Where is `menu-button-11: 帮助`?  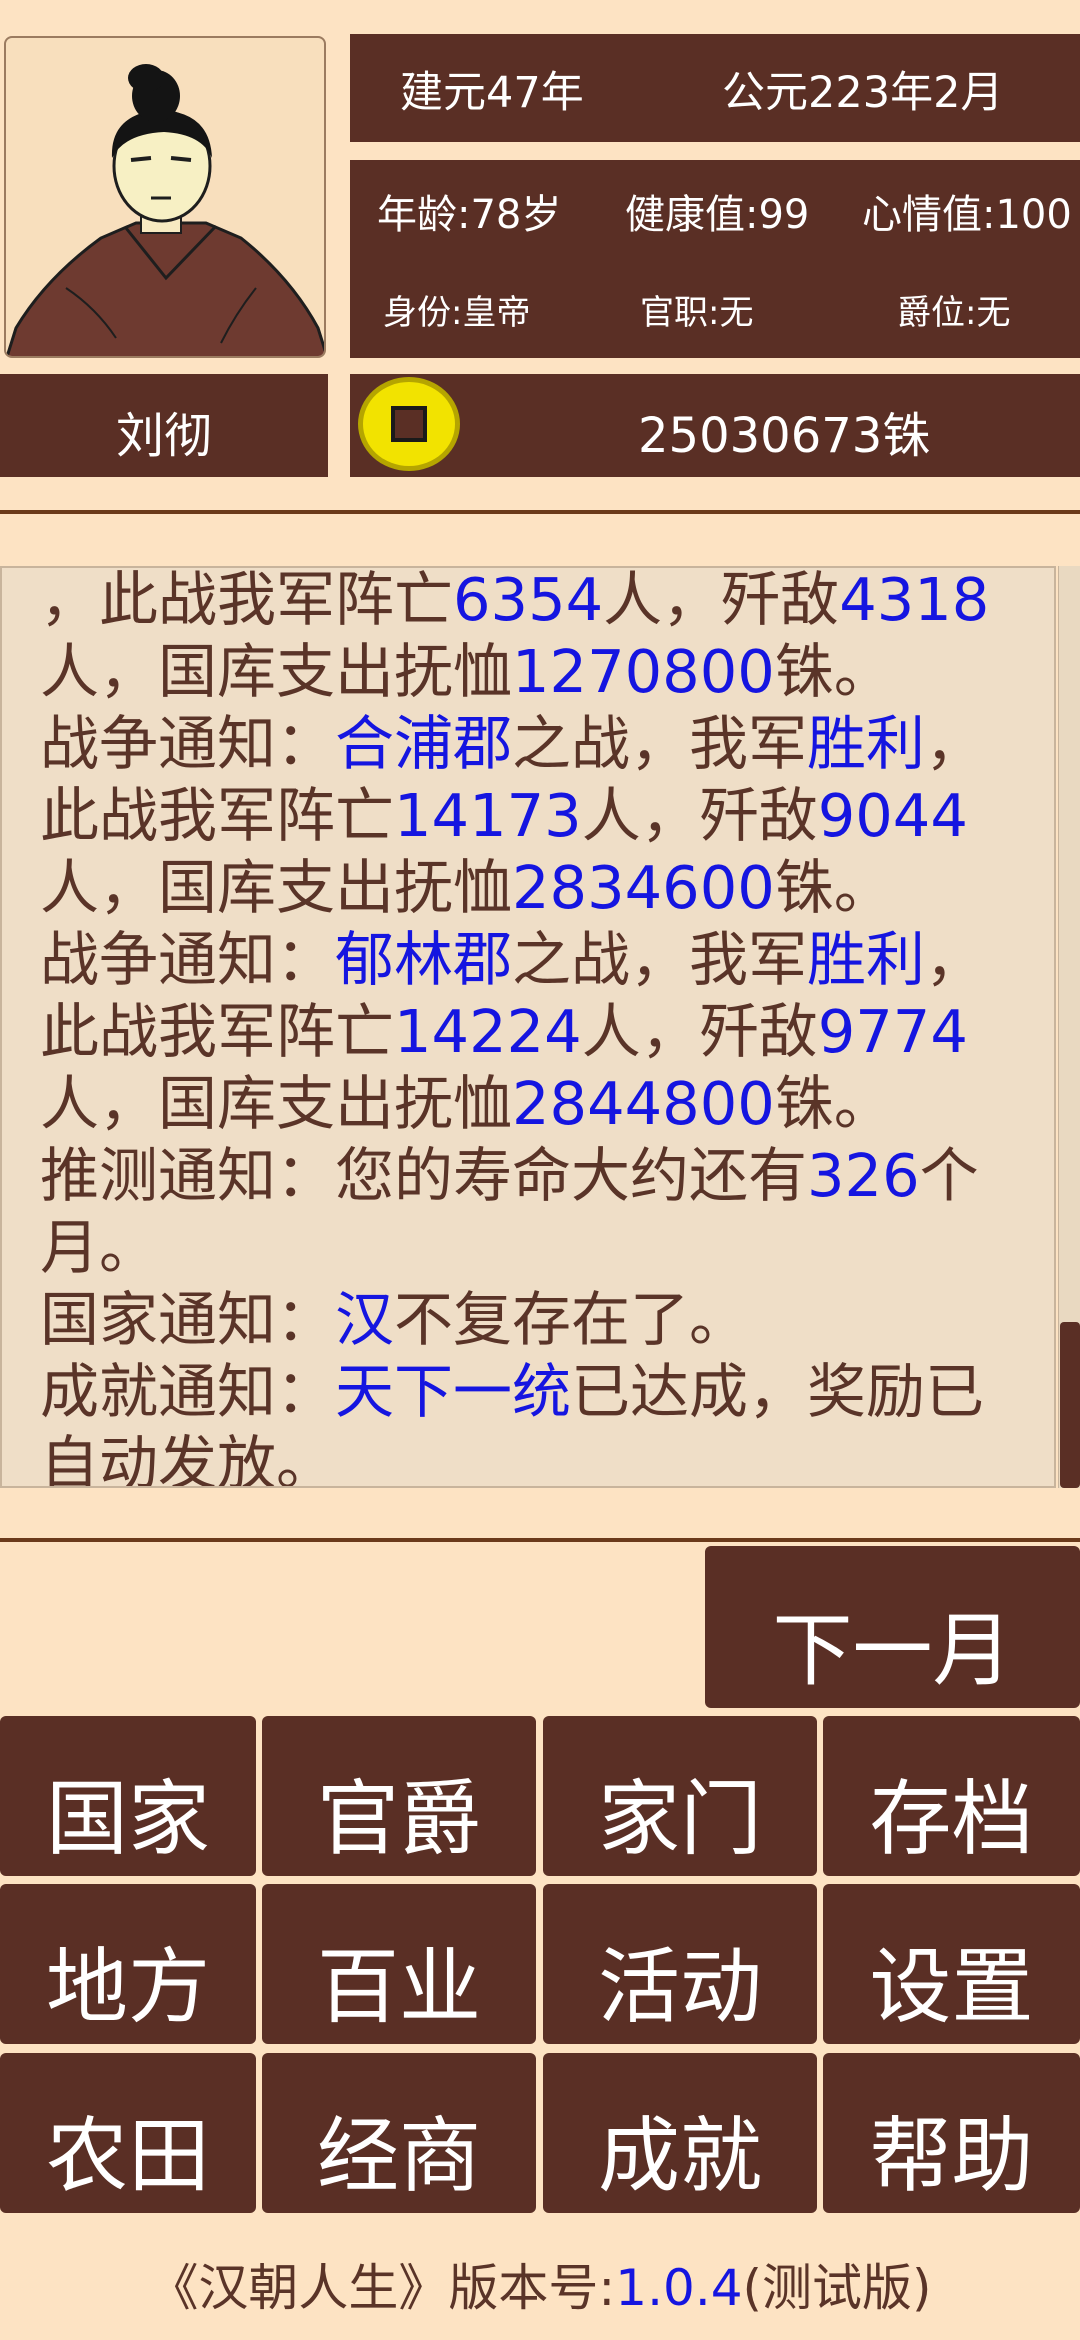
menu-button-11: 帮助 is located at coordinates (951, 2133).